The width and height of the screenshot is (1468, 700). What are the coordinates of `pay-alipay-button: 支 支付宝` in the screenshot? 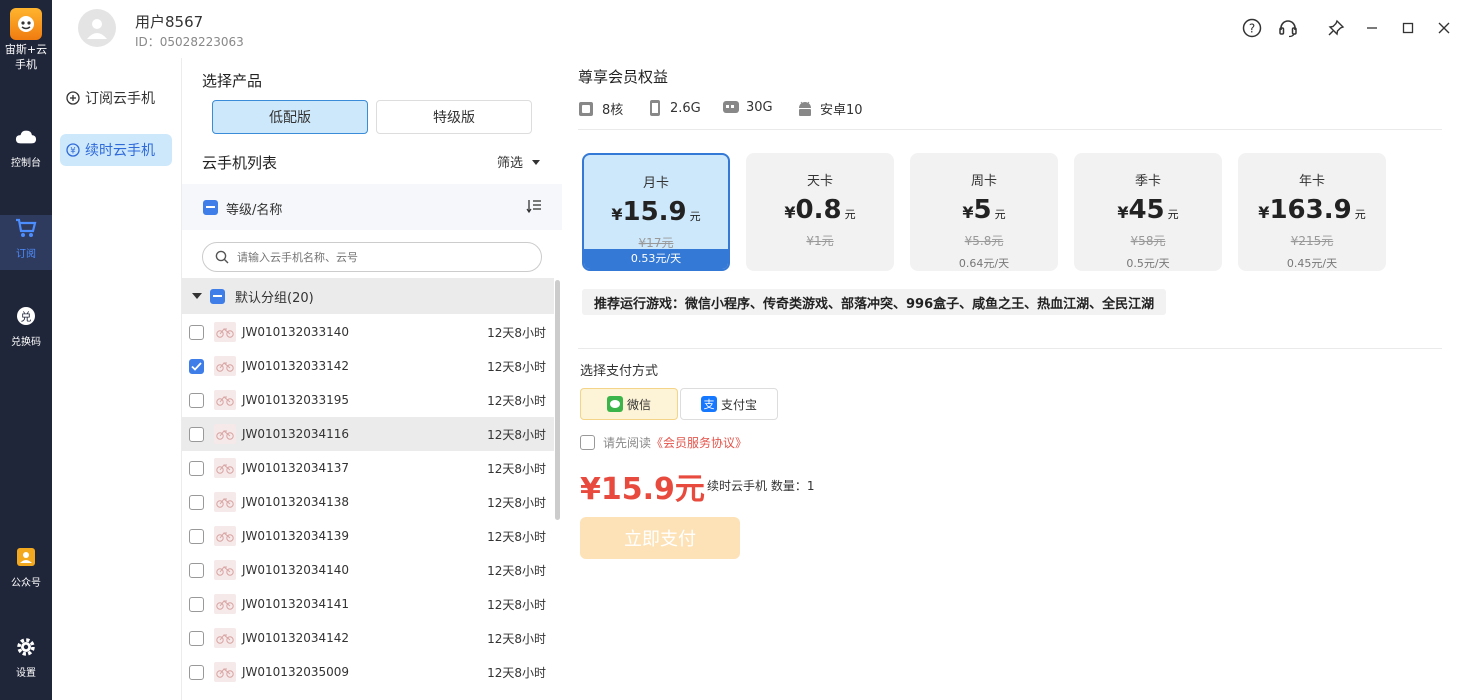 It's located at (729, 404).